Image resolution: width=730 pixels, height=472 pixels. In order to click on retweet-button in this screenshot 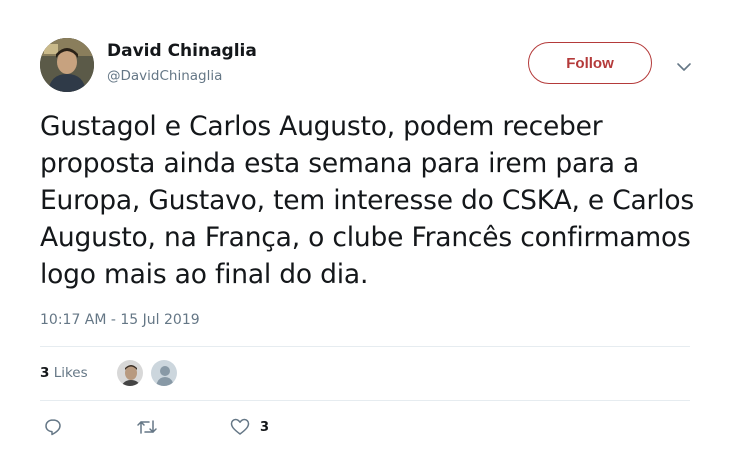, I will do `click(147, 427)`.